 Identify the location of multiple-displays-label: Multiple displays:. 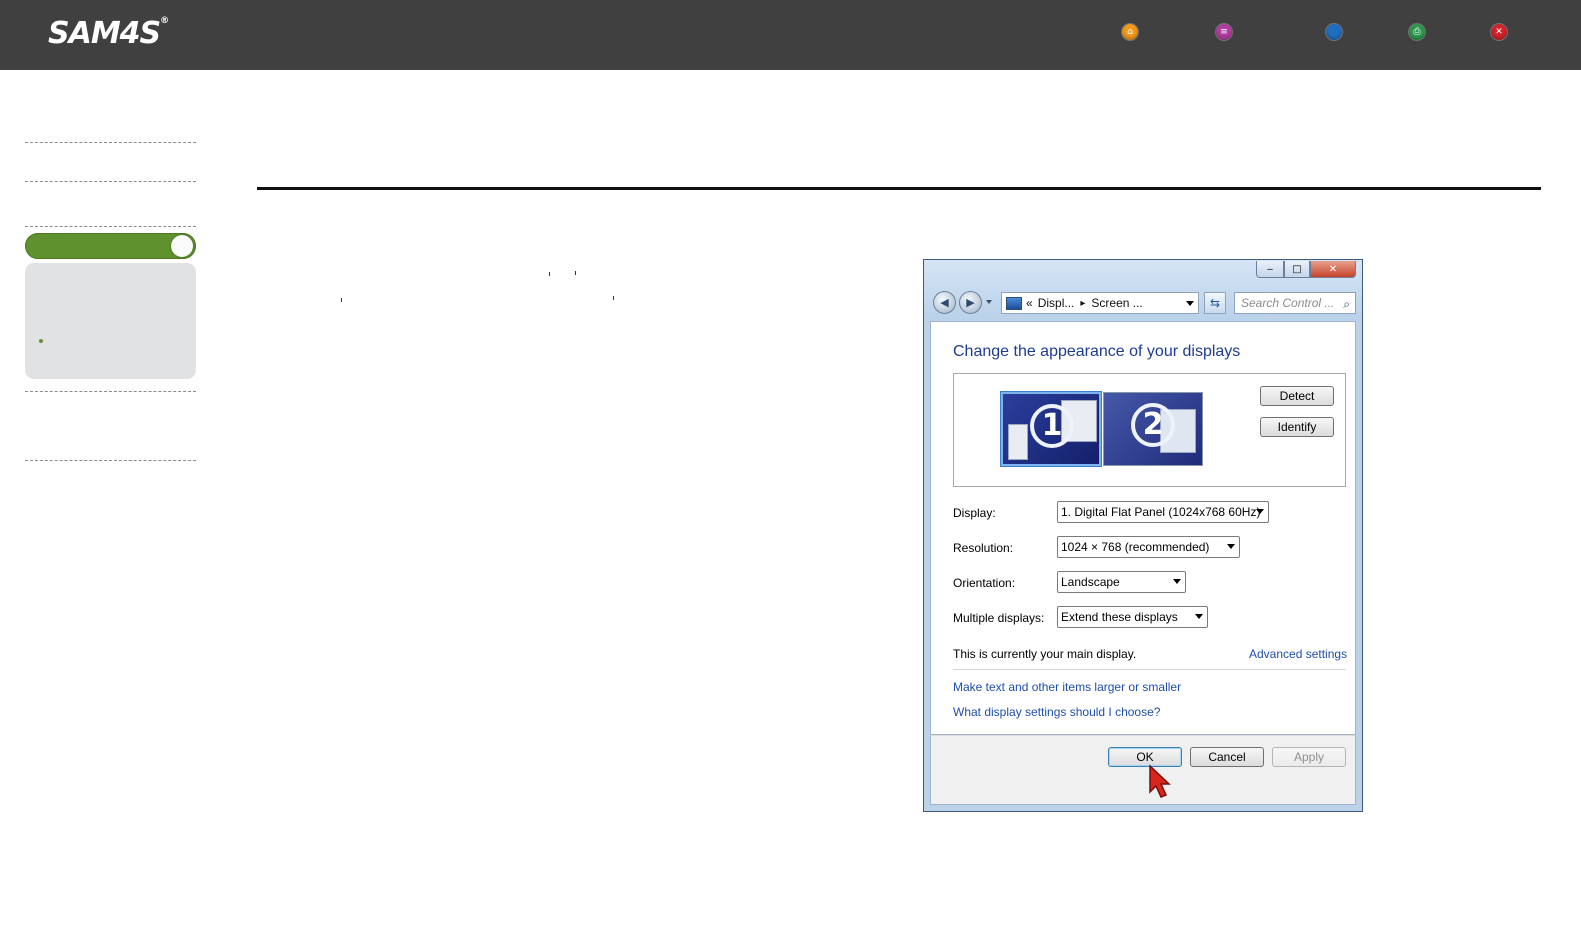
(999, 618).